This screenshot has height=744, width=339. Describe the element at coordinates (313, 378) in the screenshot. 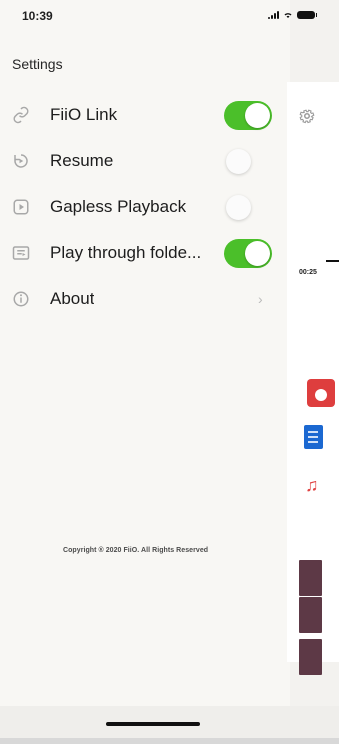

I see `background-player-panel: 00:25 ♫` at that location.